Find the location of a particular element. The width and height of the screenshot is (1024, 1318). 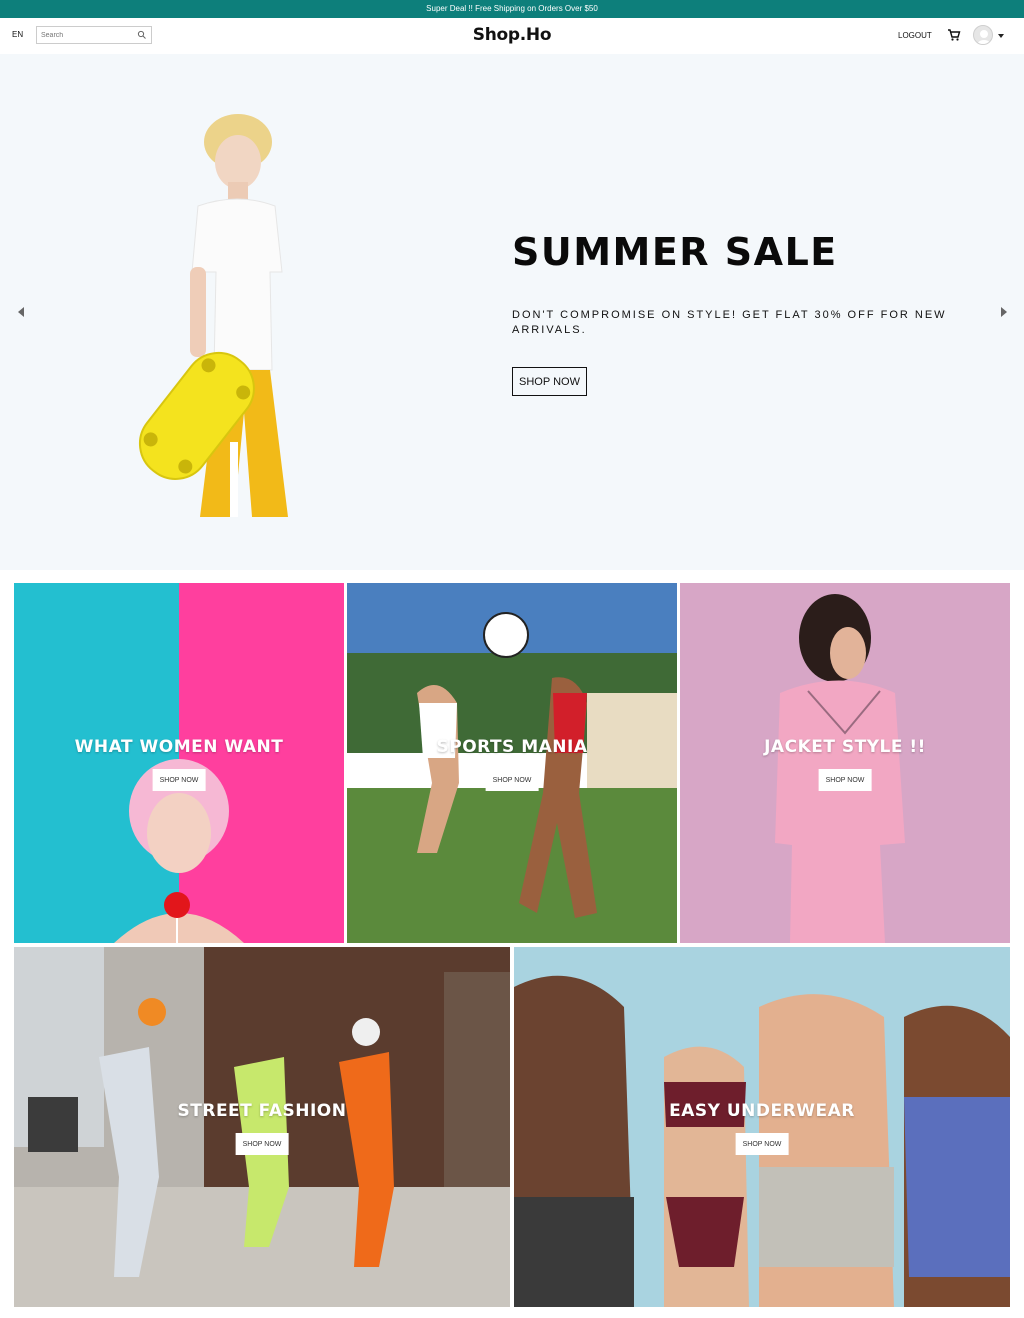

category-tile-sports: SPORTS MANIA SHOP NOW is located at coordinates (512, 763).